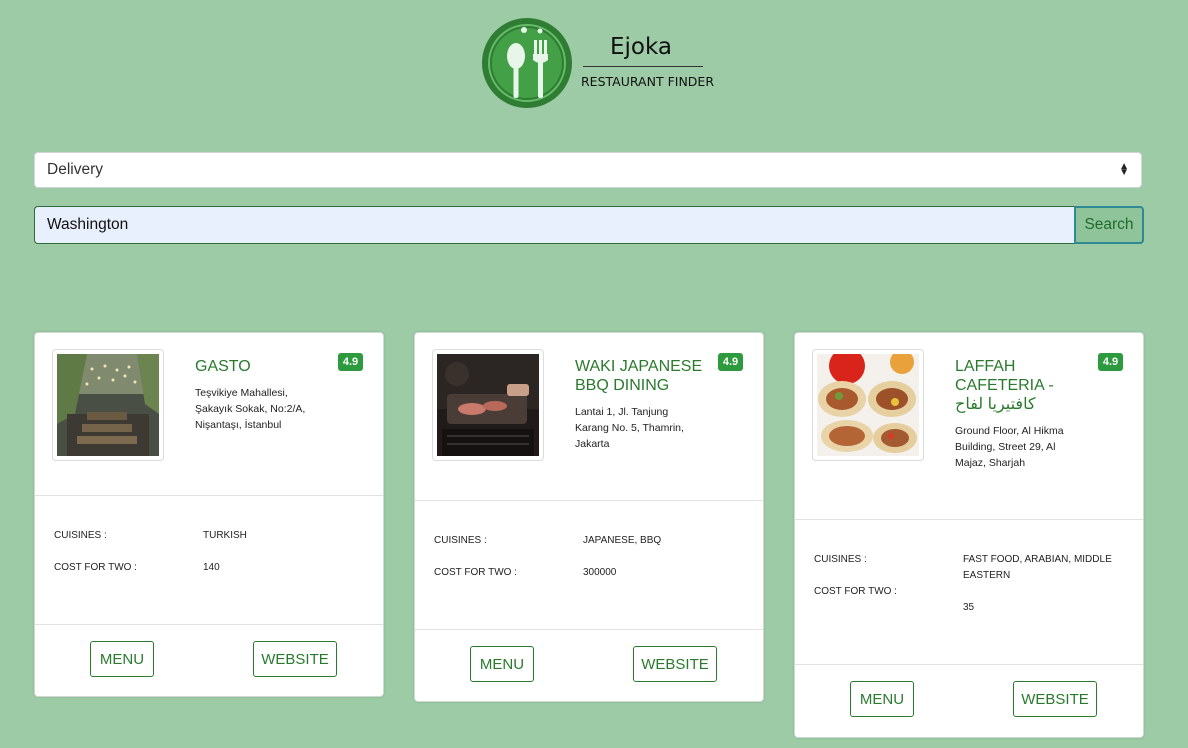 Image resolution: width=1188 pixels, height=748 pixels. I want to click on cuisines-value: JAPANESE, BBQ, so click(622, 540).